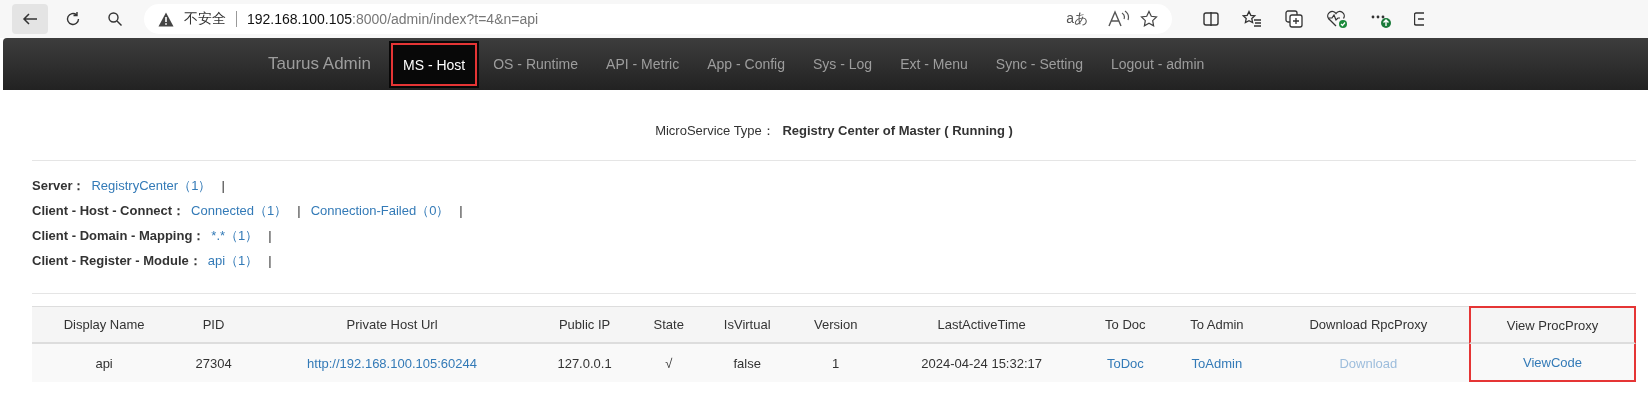 This screenshot has width=1648, height=418. Describe the element at coordinates (747, 363) in the screenshot. I see `table-cell: false` at that location.